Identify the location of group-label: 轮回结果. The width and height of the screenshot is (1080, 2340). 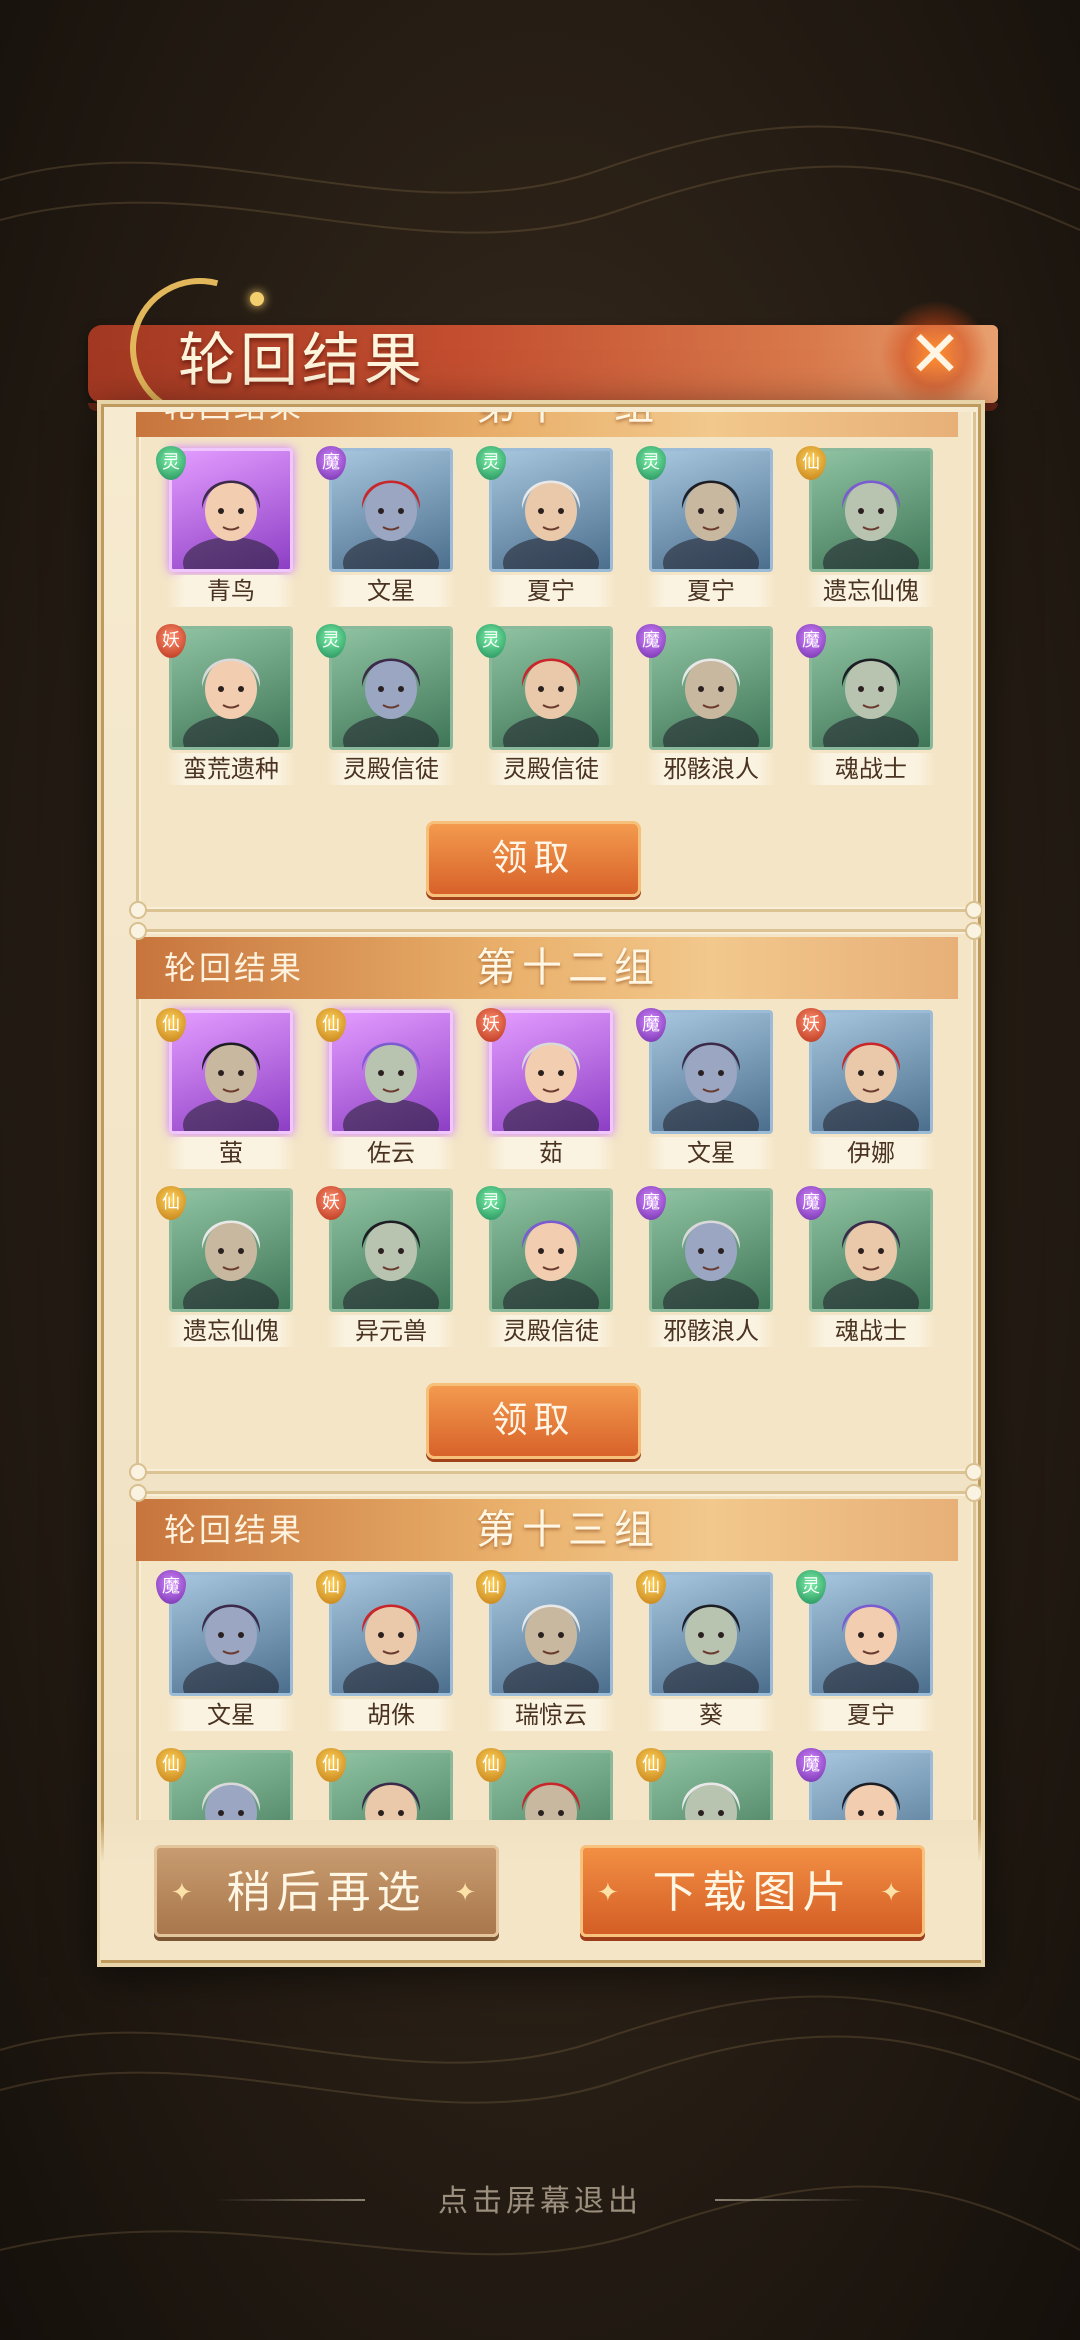
(234, 968).